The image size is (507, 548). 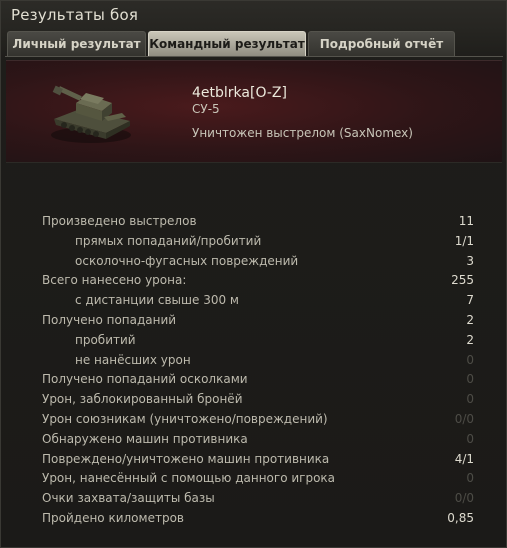 What do you see at coordinates (185, 418) in the screenshot?
I see `stat-label: Урон союзникам (уничтожено/повреждений)` at bounding box center [185, 418].